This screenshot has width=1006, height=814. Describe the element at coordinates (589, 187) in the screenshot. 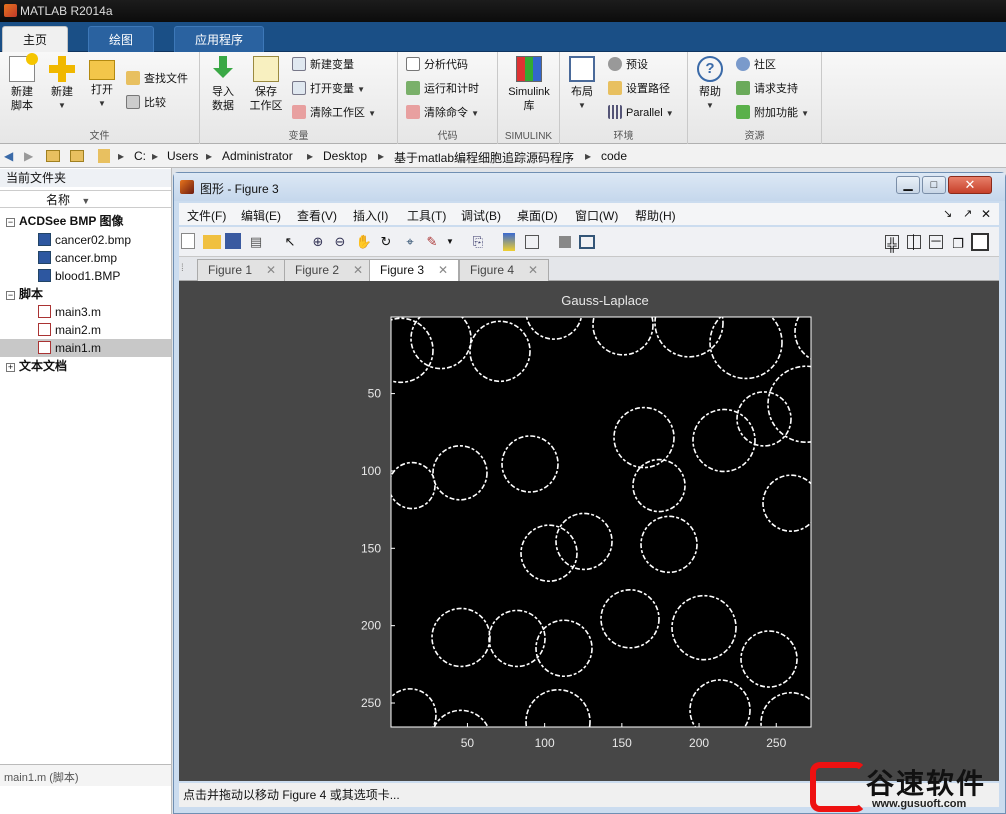

I see `figure-titlebar: 图形 - Figure 3 ▁ □ ✕` at that location.